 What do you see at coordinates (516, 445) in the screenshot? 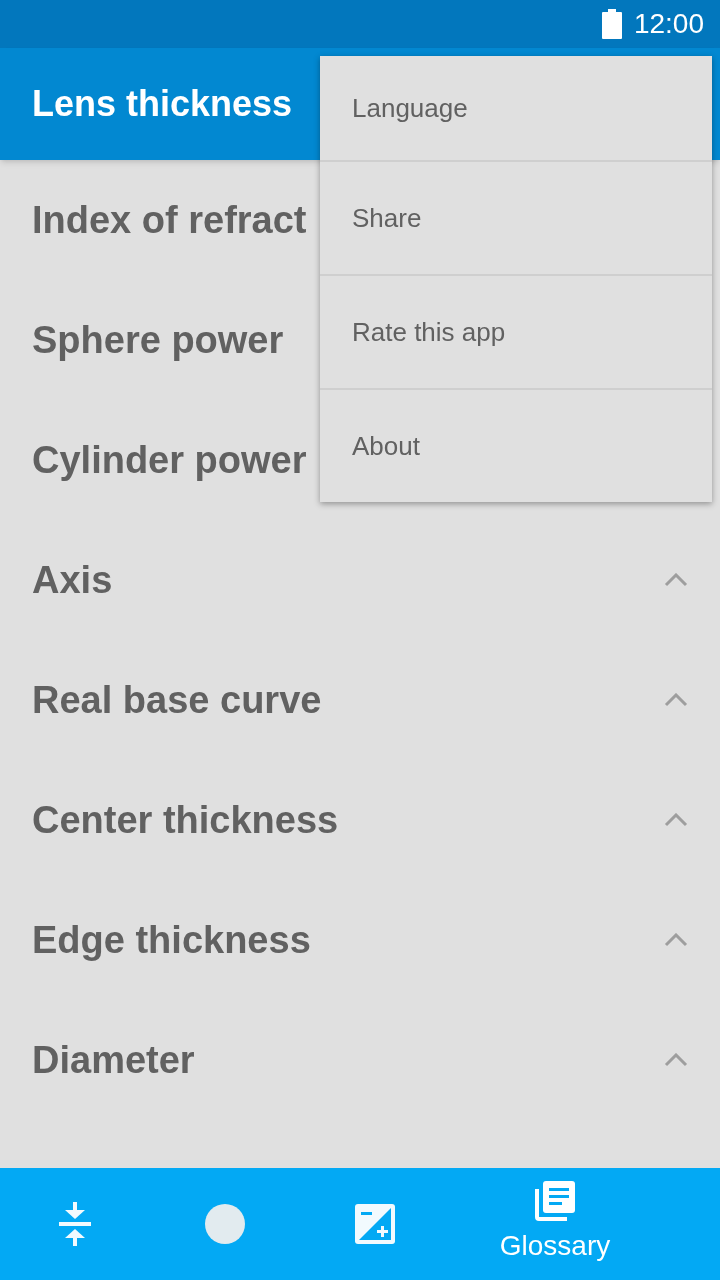
I see `menu-item: About` at bounding box center [516, 445].